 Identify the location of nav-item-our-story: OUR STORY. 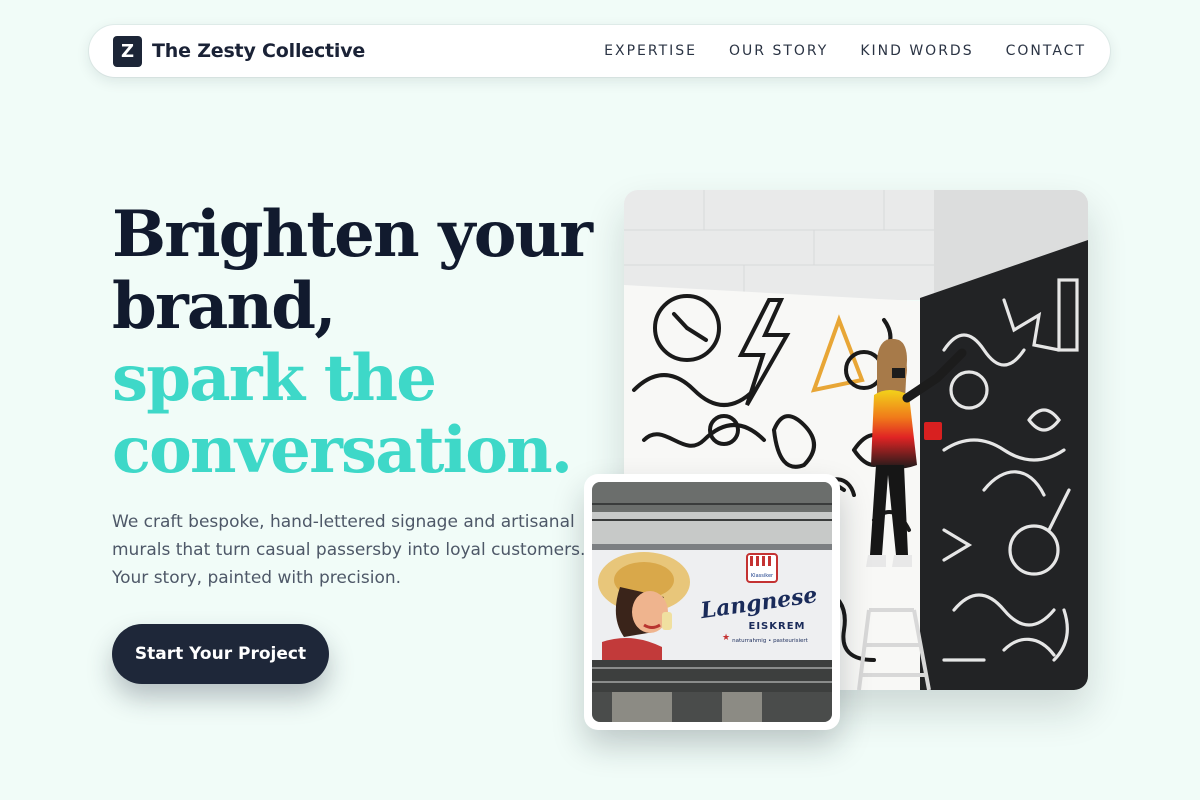
(778, 51).